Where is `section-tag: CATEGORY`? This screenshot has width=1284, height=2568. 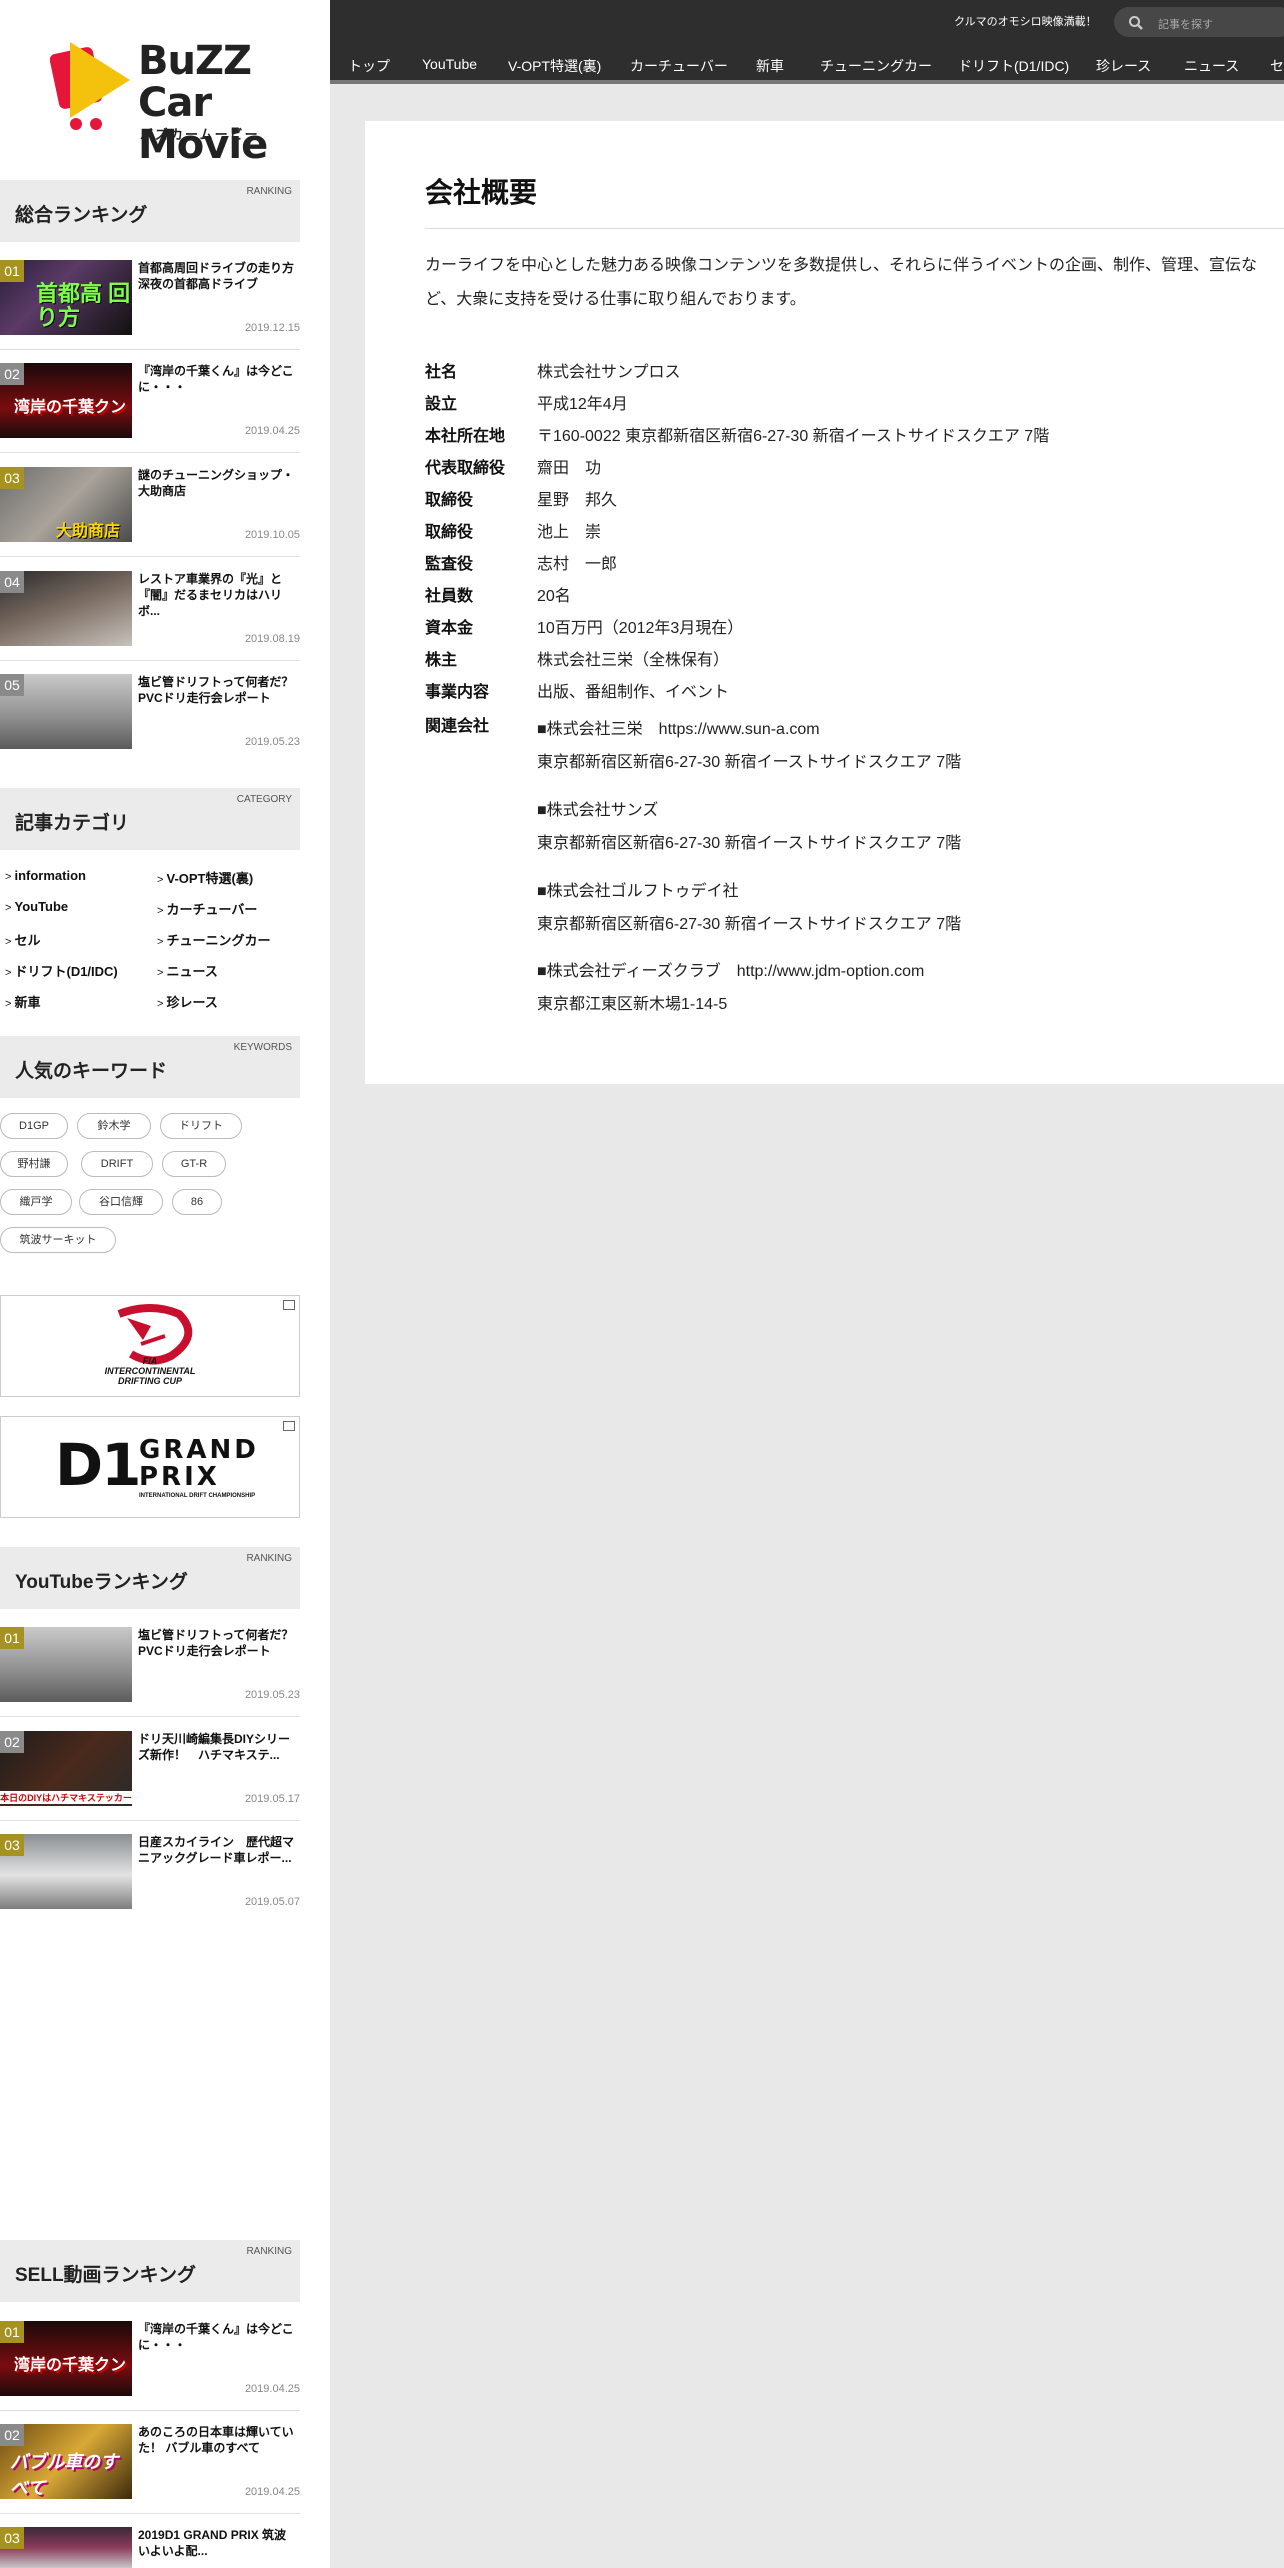 section-tag: CATEGORY is located at coordinates (264, 799).